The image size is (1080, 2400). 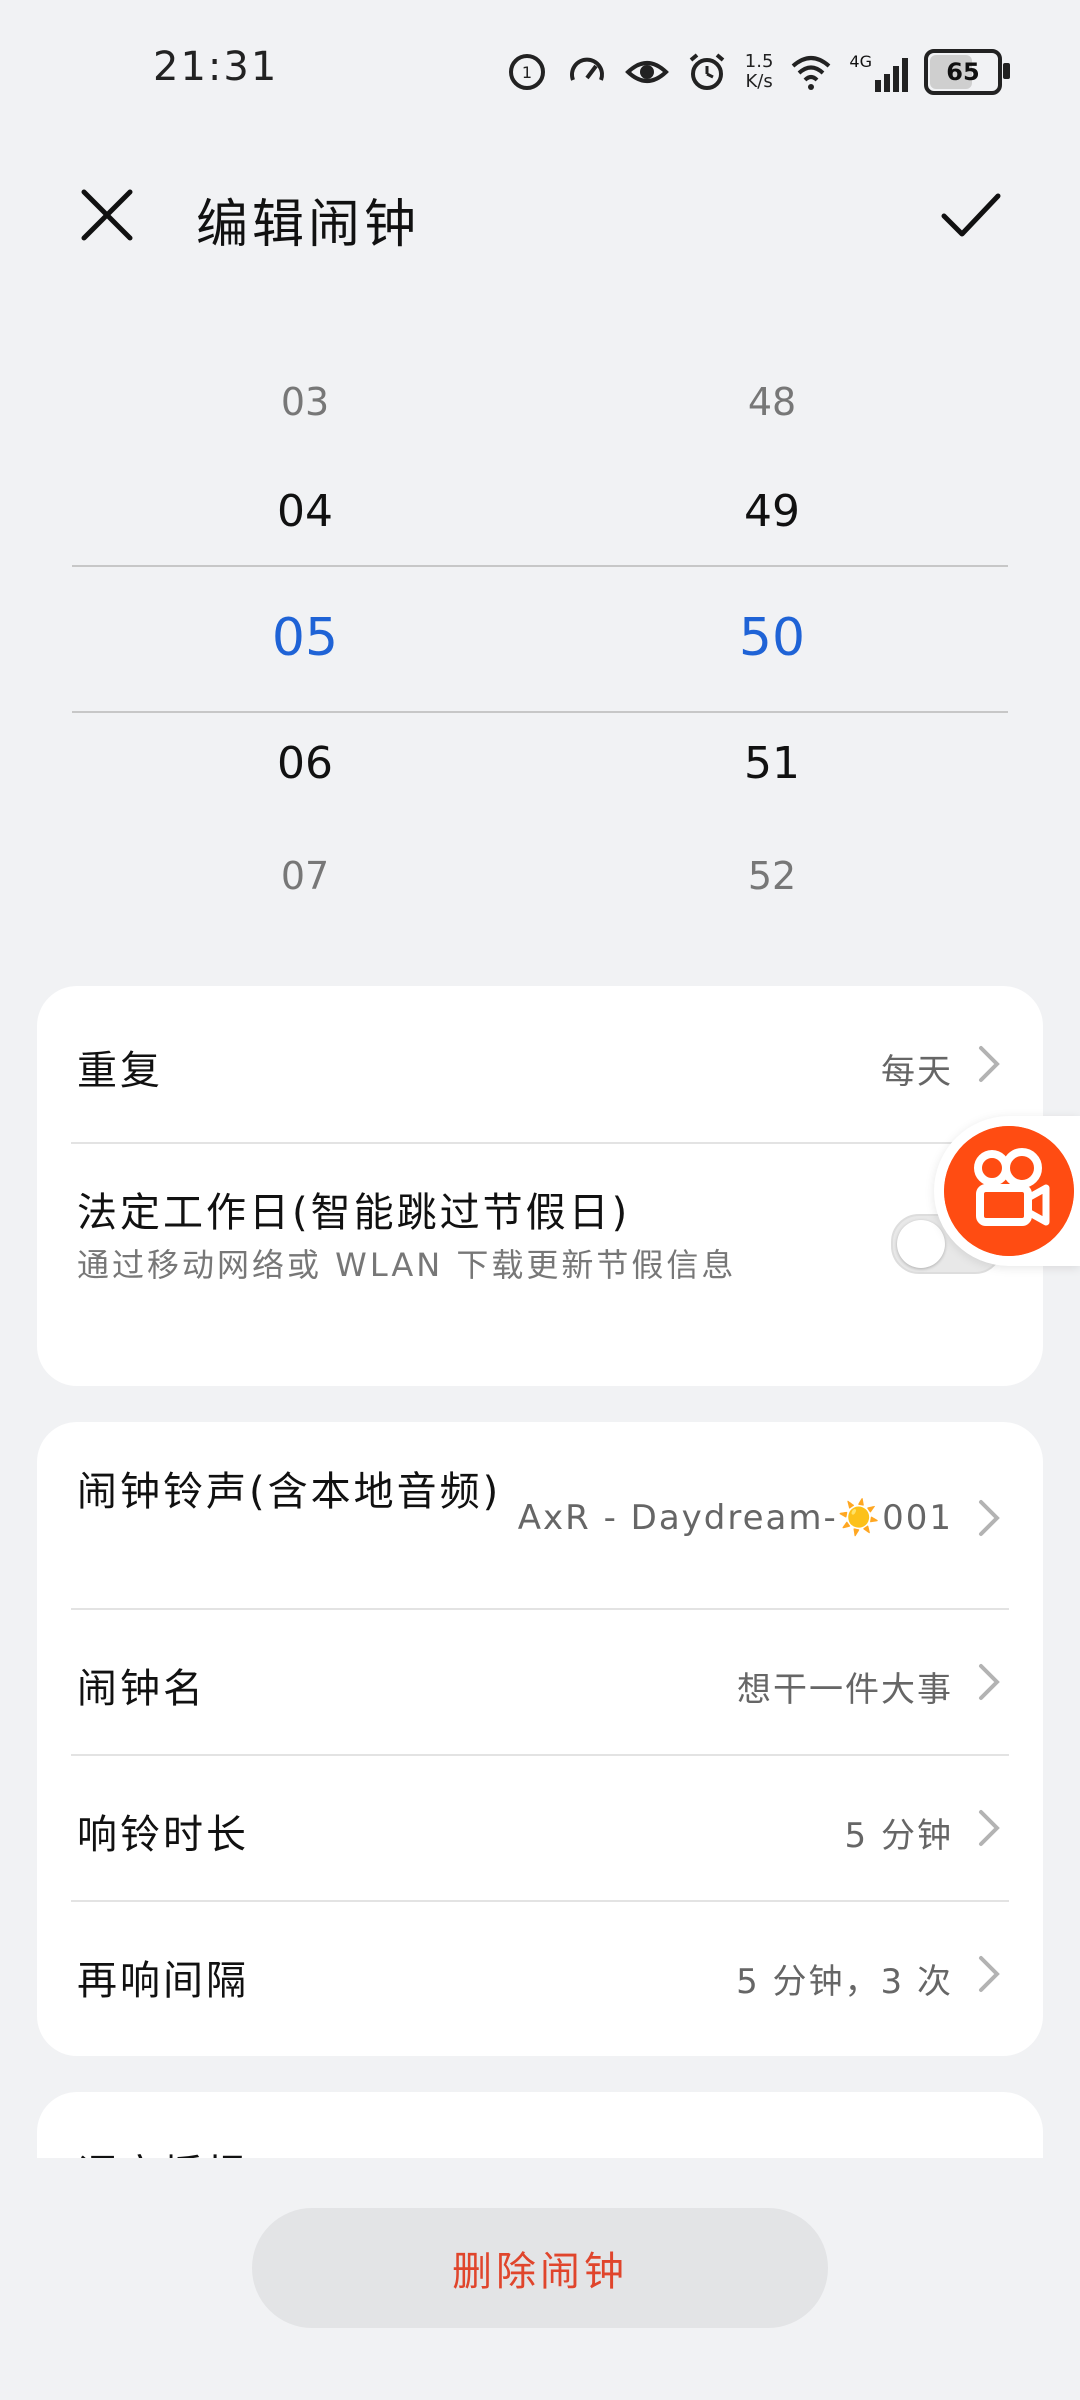 I want to click on delete-alarm-button: 删除闹钟, so click(x=540, y=2268).